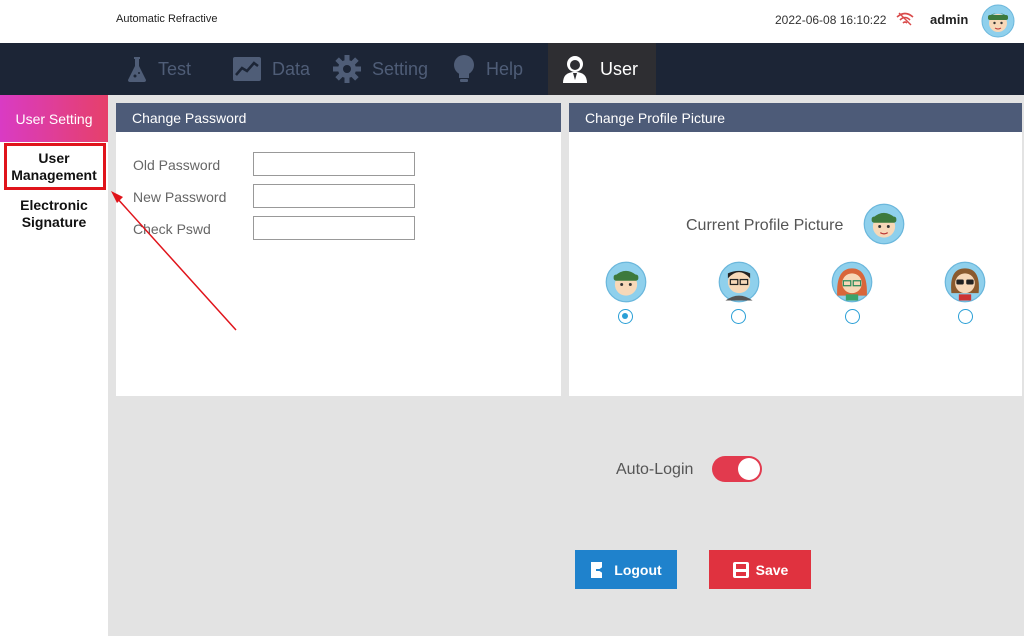 The image size is (1024, 636). What do you see at coordinates (772, 569) in the screenshot?
I see `save-label: Save` at bounding box center [772, 569].